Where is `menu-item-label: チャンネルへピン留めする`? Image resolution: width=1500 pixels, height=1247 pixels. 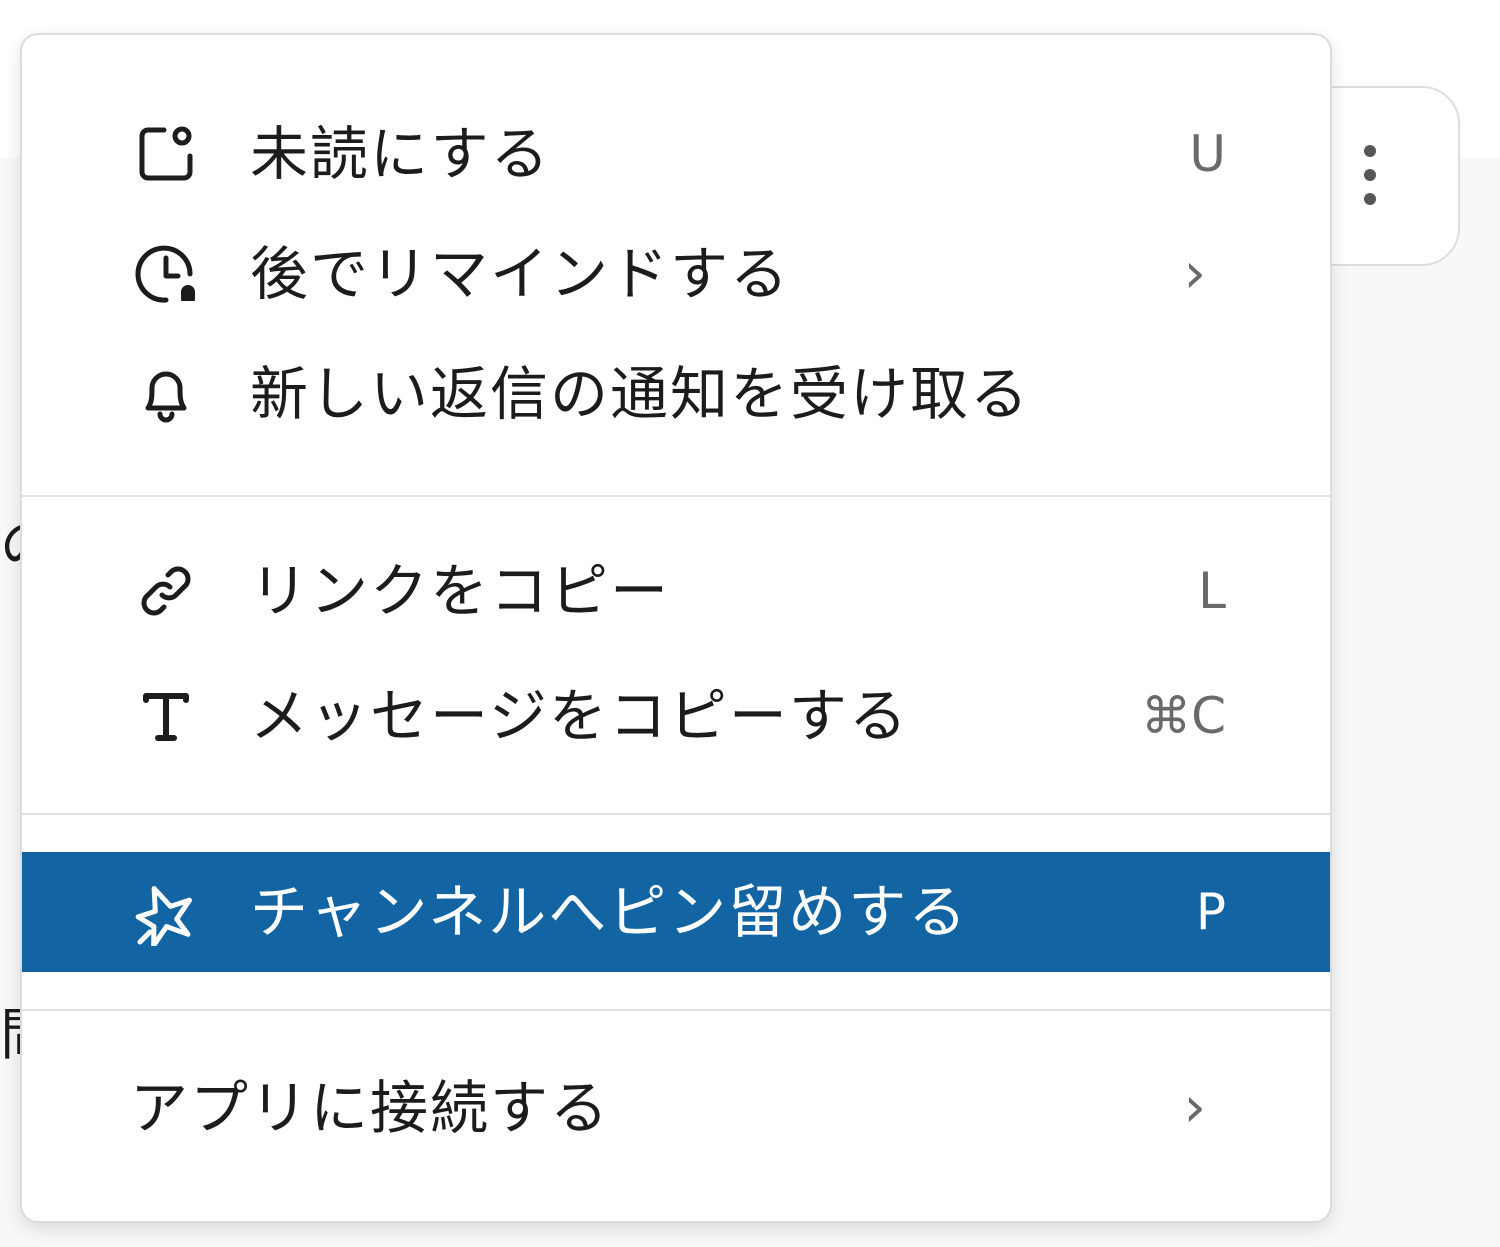 menu-item-label: チャンネルへピン留めする is located at coordinates (609, 912).